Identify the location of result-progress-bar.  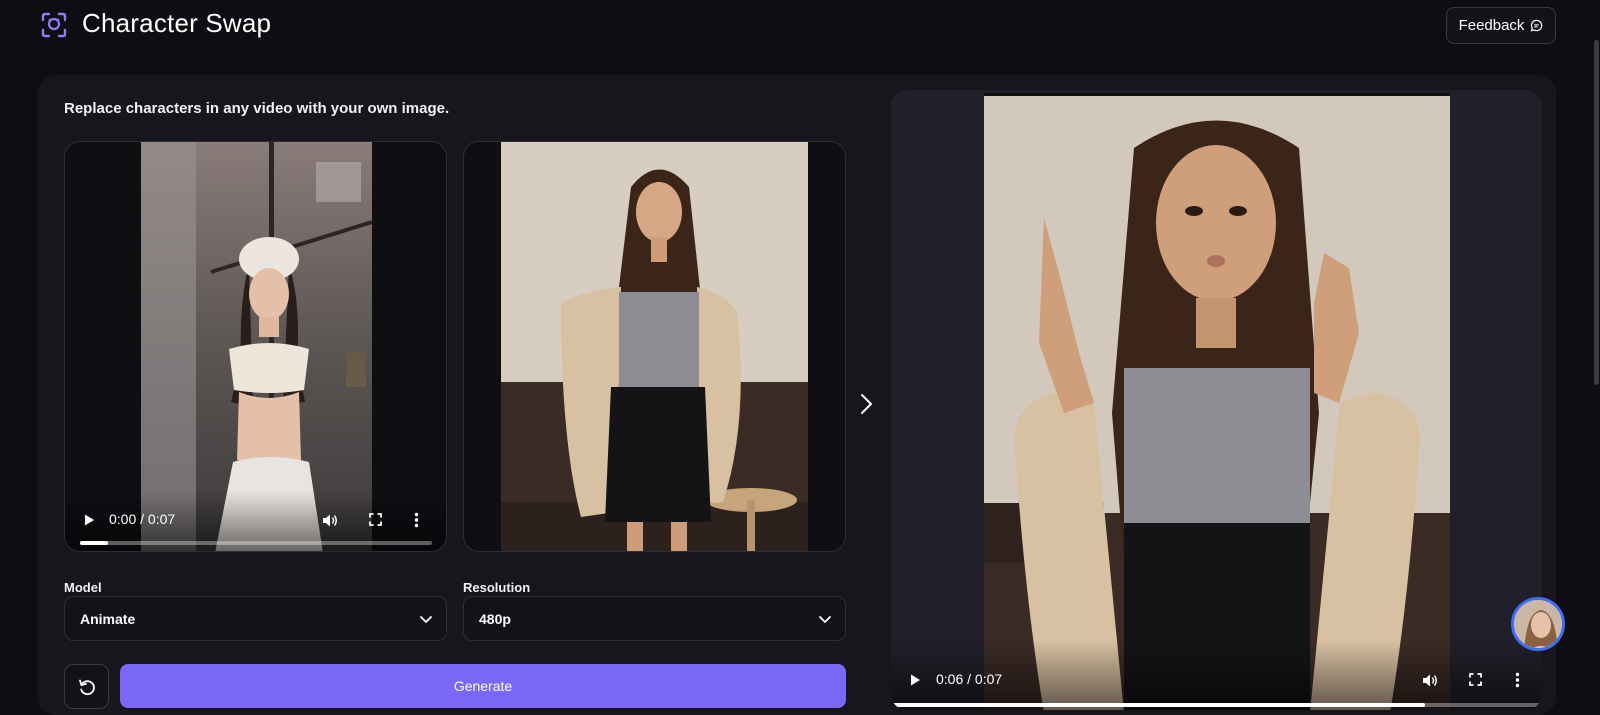
(1216, 705).